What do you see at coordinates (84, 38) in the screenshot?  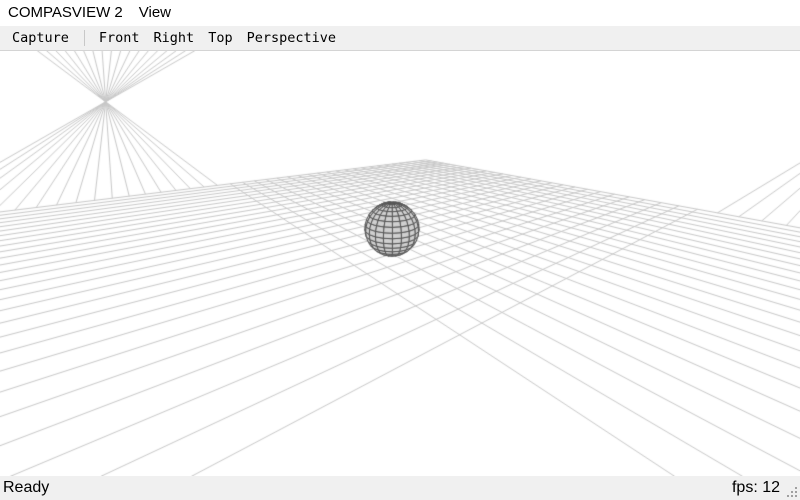 I see `toolbar-separator` at bounding box center [84, 38].